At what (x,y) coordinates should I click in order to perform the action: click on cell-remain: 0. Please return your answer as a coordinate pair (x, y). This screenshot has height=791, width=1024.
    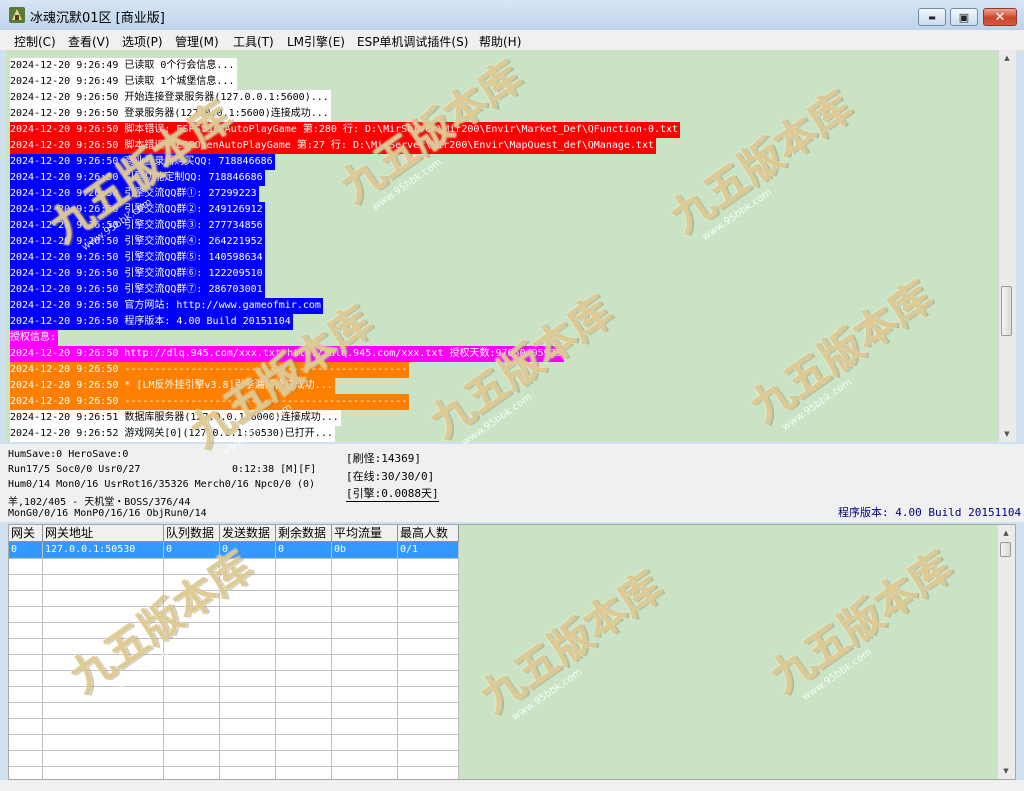
    Looking at the image, I should click on (281, 549).